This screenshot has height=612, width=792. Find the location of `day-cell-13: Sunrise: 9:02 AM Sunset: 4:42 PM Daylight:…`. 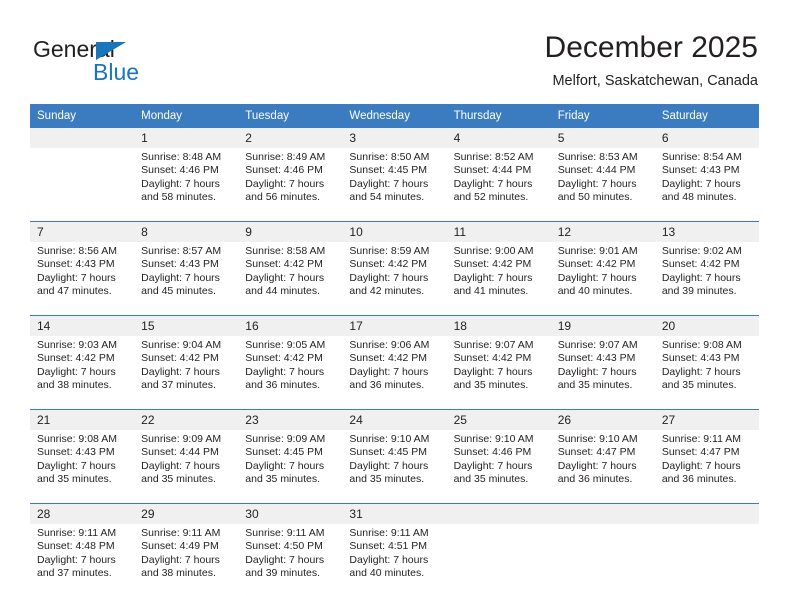

day-cell-13: Sunrise: 9:02 AM Sunset: 4:42 PM Daylight:… is located at coordinates (706, 278).